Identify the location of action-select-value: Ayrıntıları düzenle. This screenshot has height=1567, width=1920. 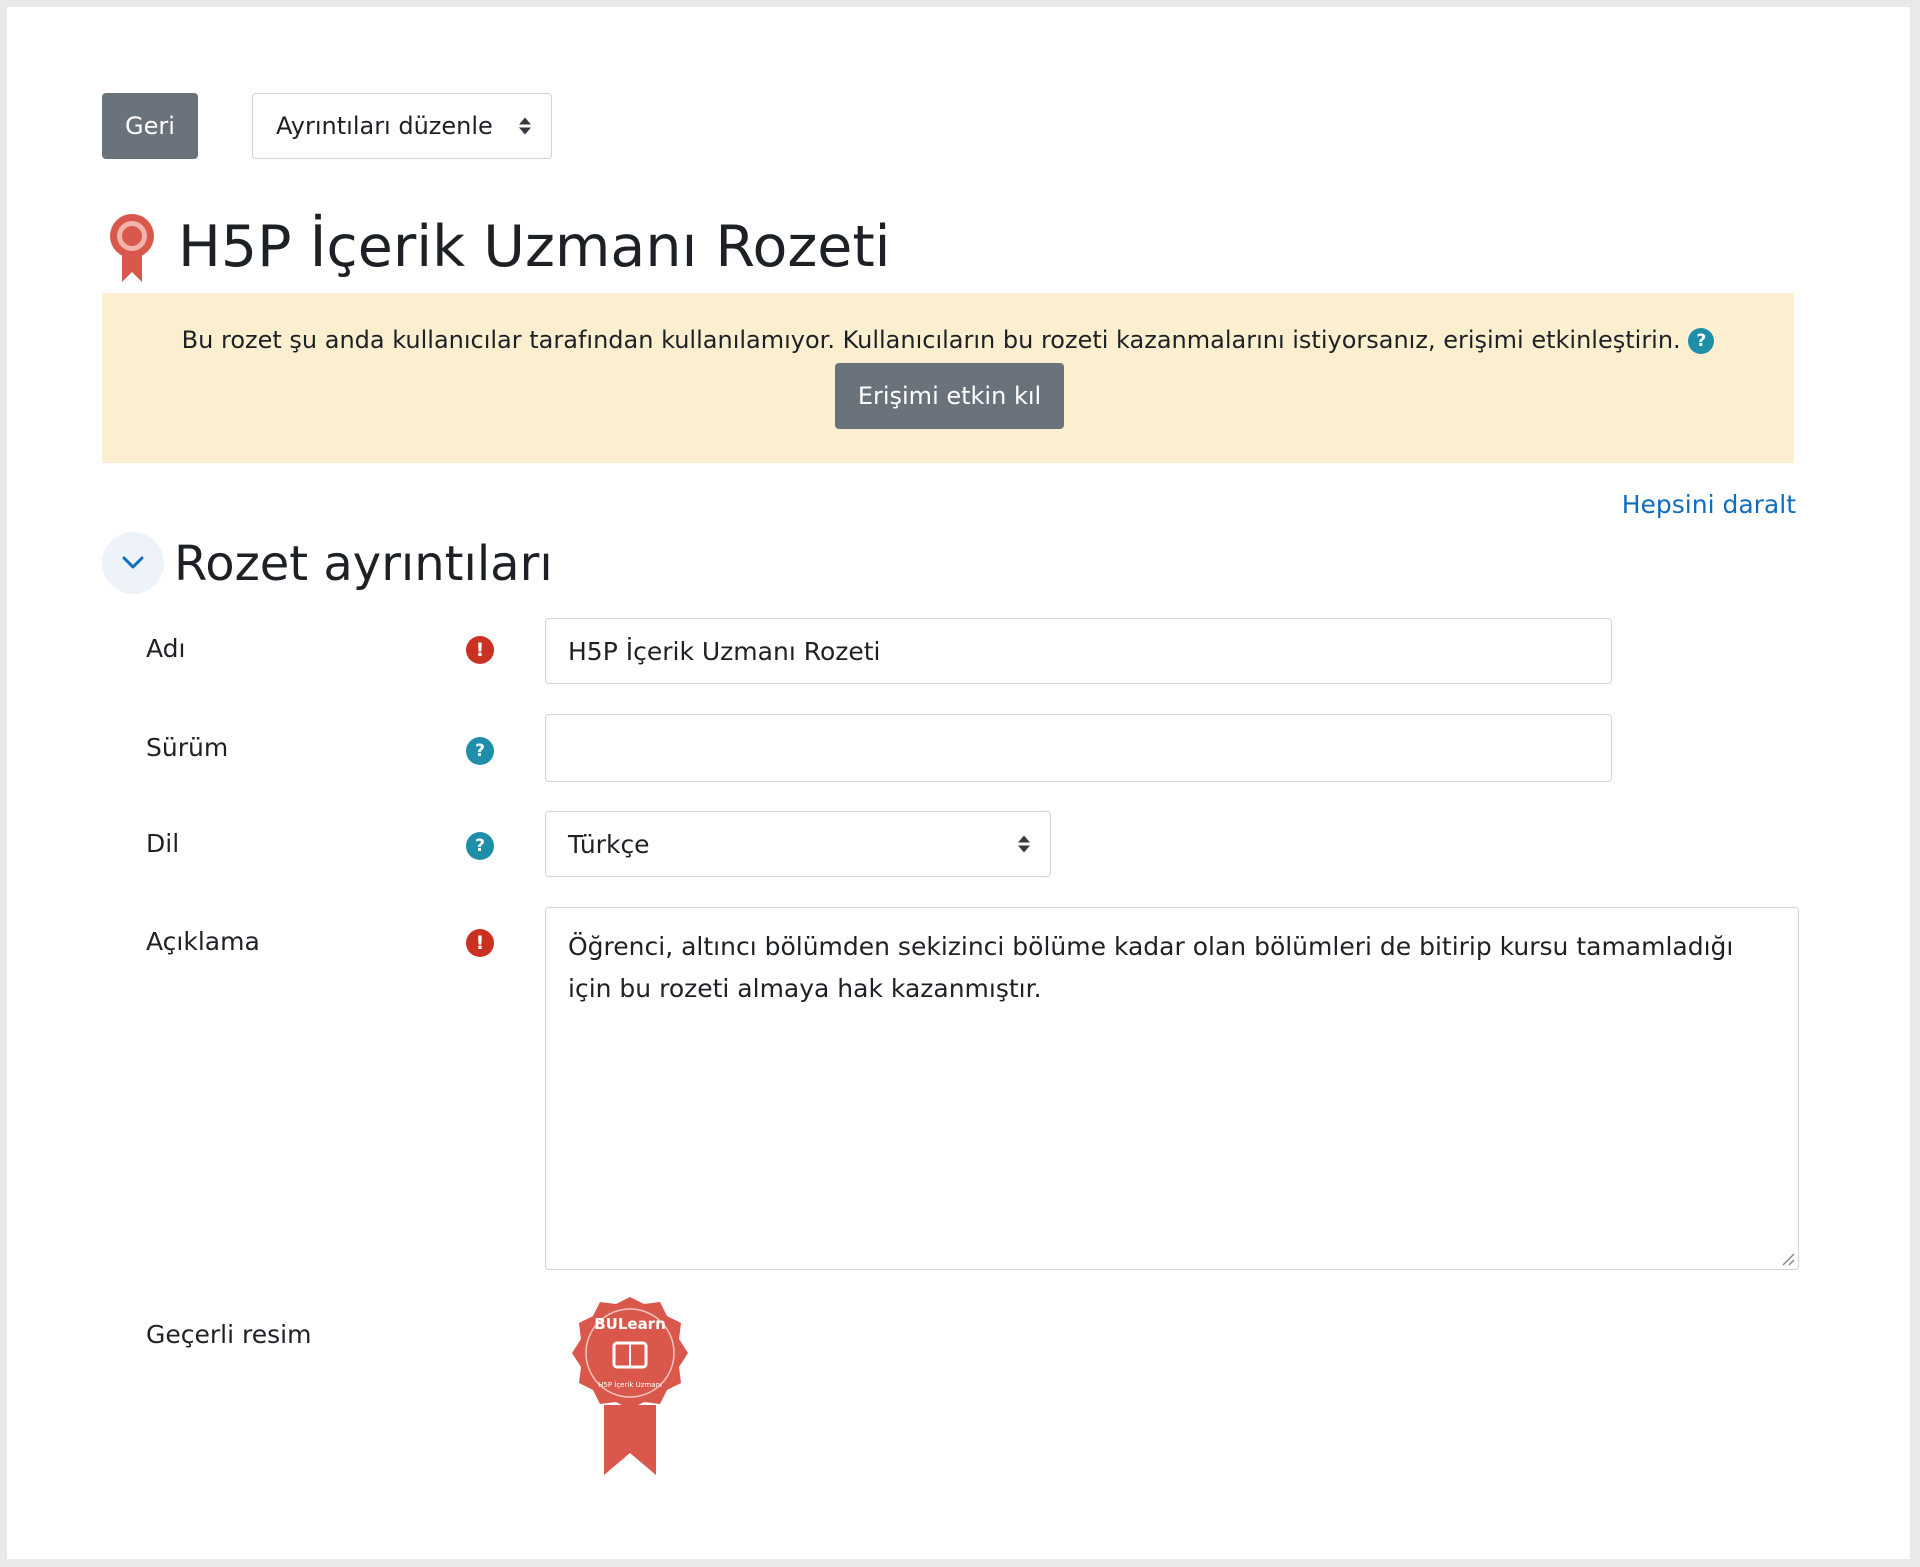
(384, 126).